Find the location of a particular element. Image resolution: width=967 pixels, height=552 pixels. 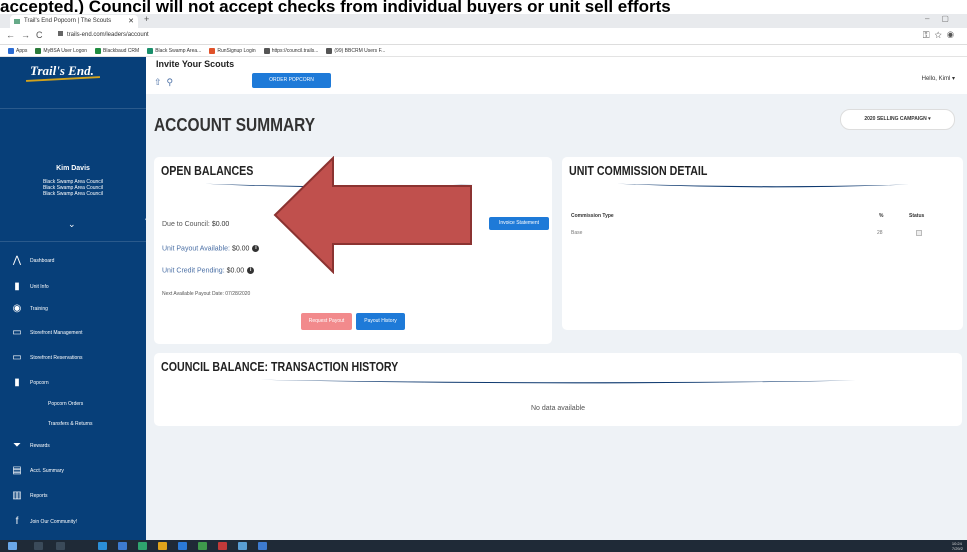

unit-payout-available: Unit Payout Available: $0.00 i is located at coordinates (211, 248).